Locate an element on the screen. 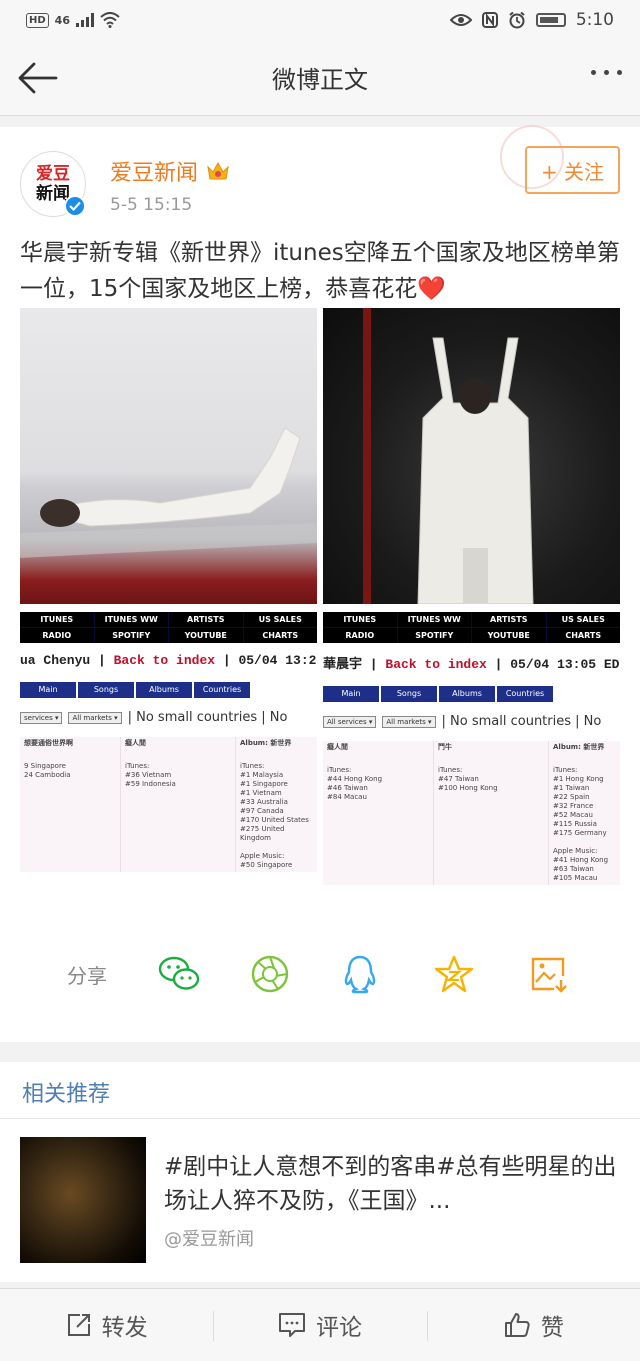  eye-icon is located at coordinates (460, 20).